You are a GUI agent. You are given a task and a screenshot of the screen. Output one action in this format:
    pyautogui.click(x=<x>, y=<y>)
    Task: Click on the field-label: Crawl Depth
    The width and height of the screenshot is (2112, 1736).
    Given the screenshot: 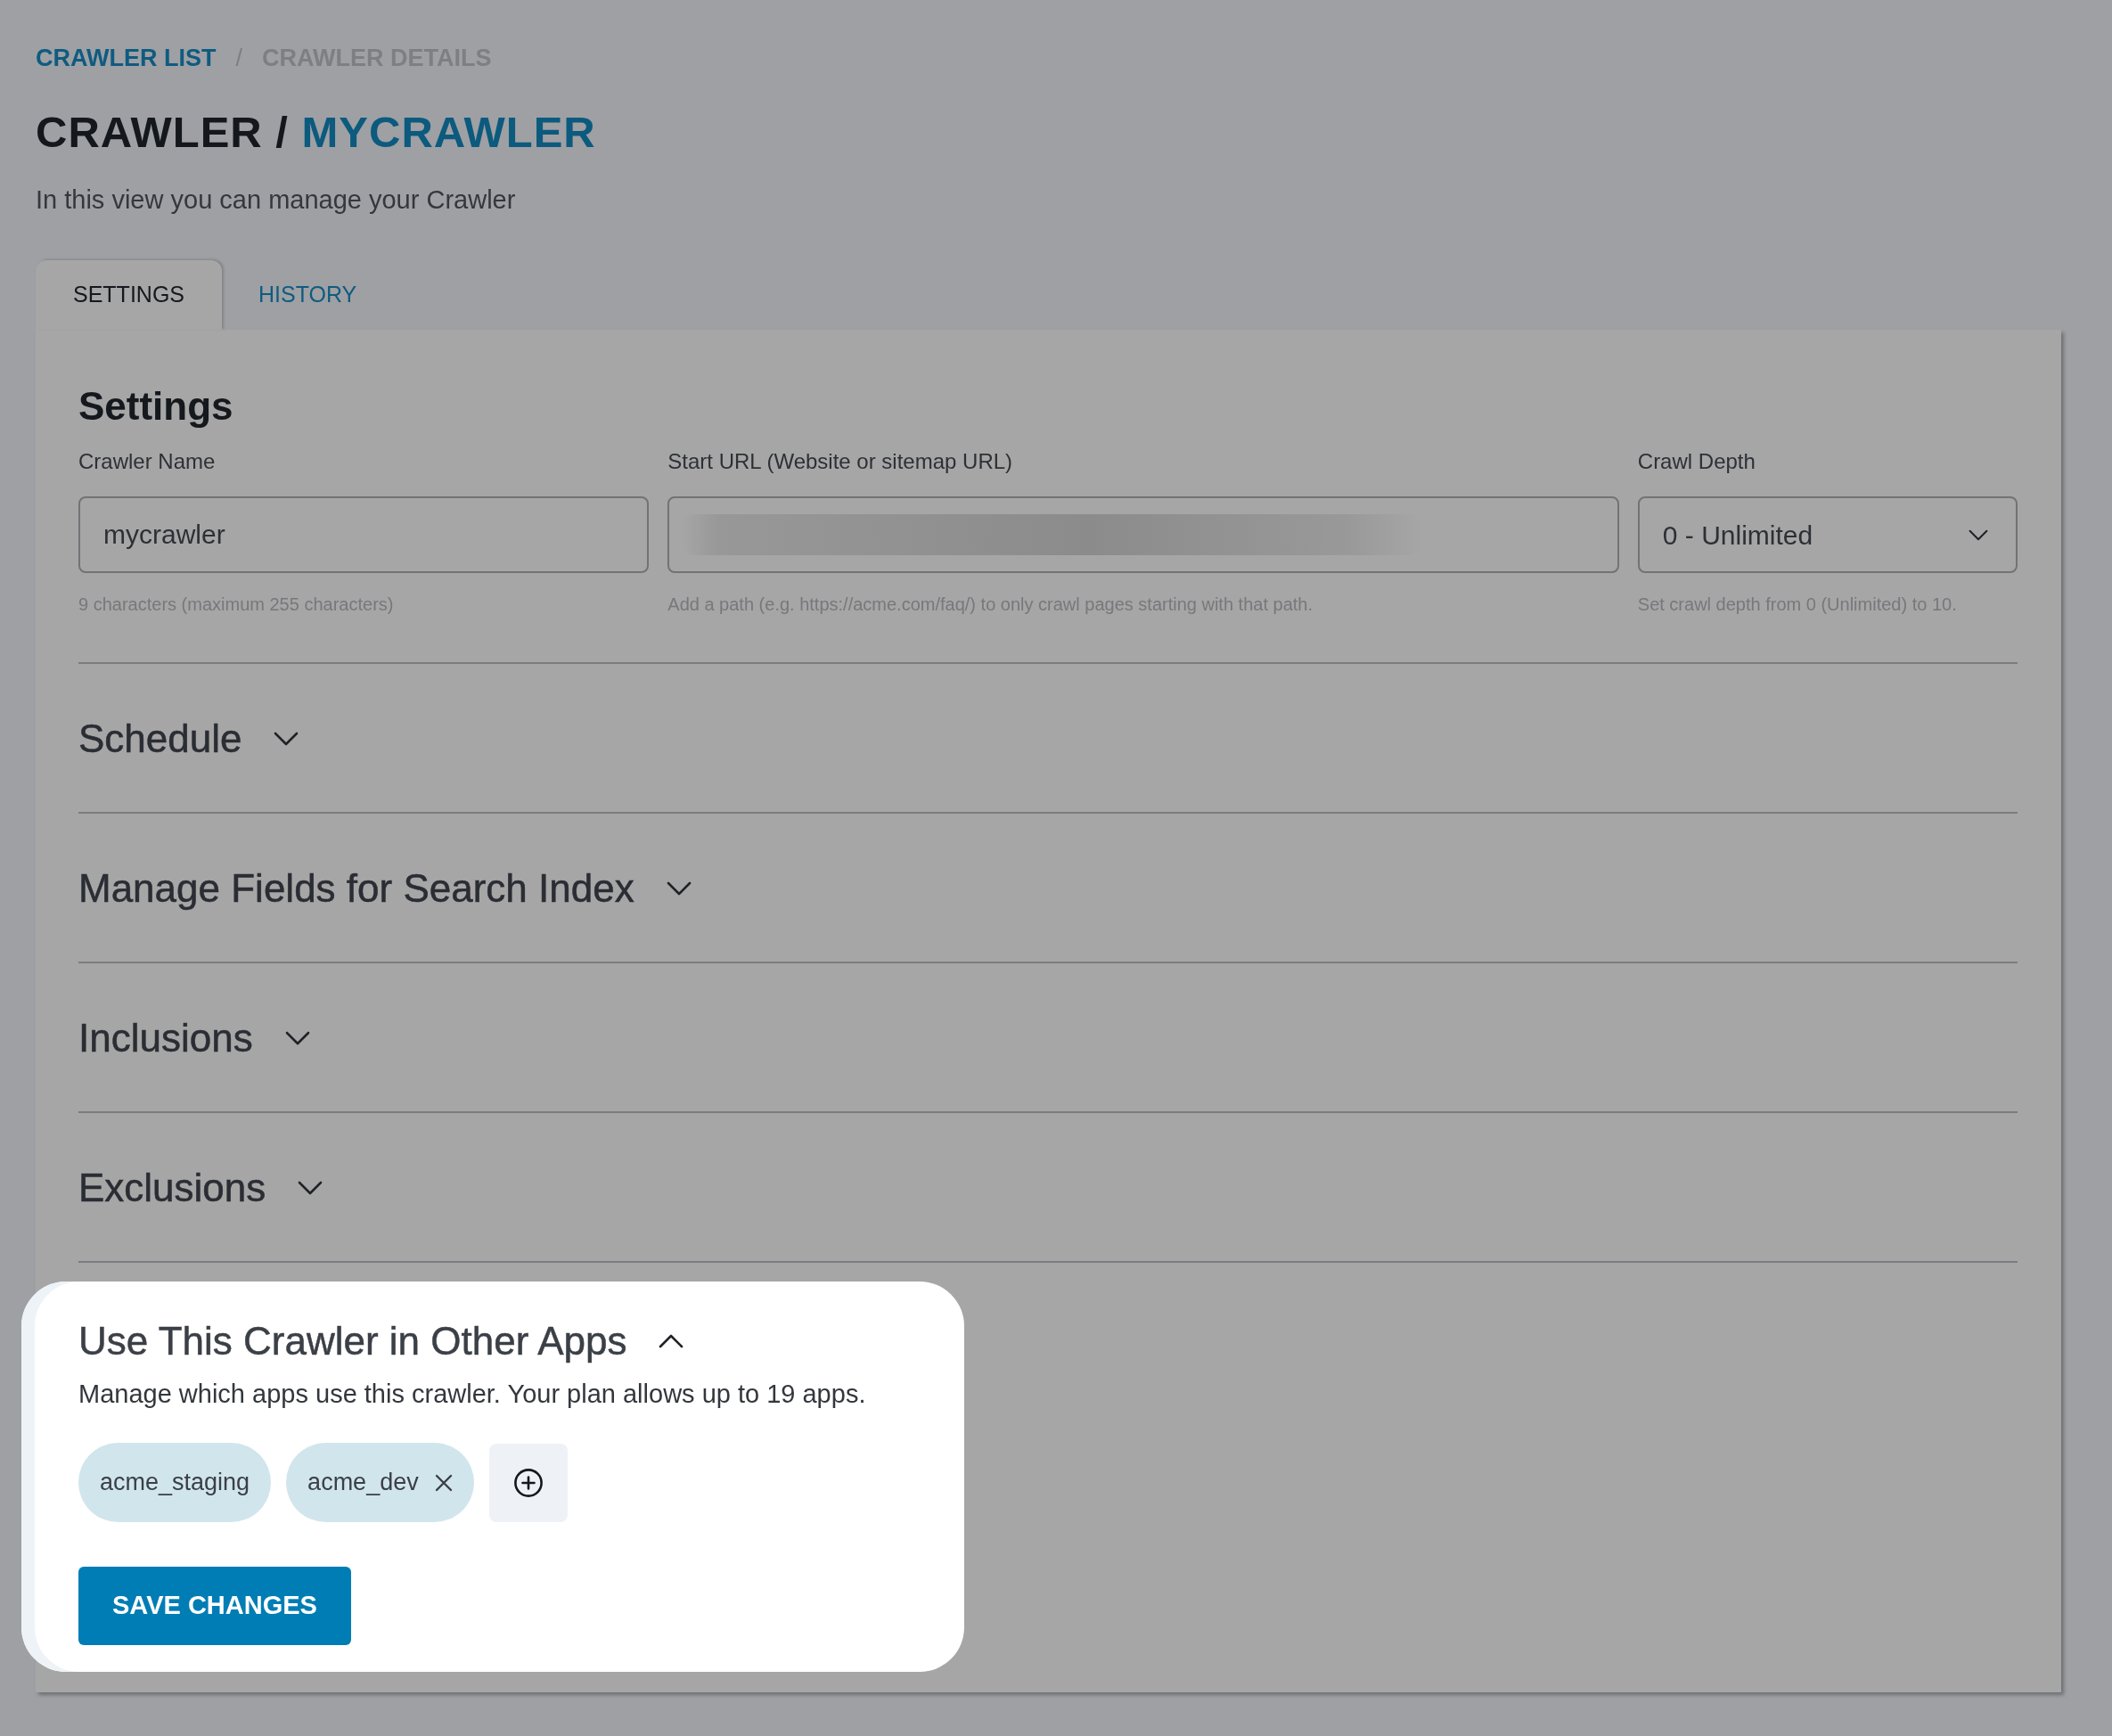 What is the action you would take?
    pyautogui.click(x=1696, y=461)
    